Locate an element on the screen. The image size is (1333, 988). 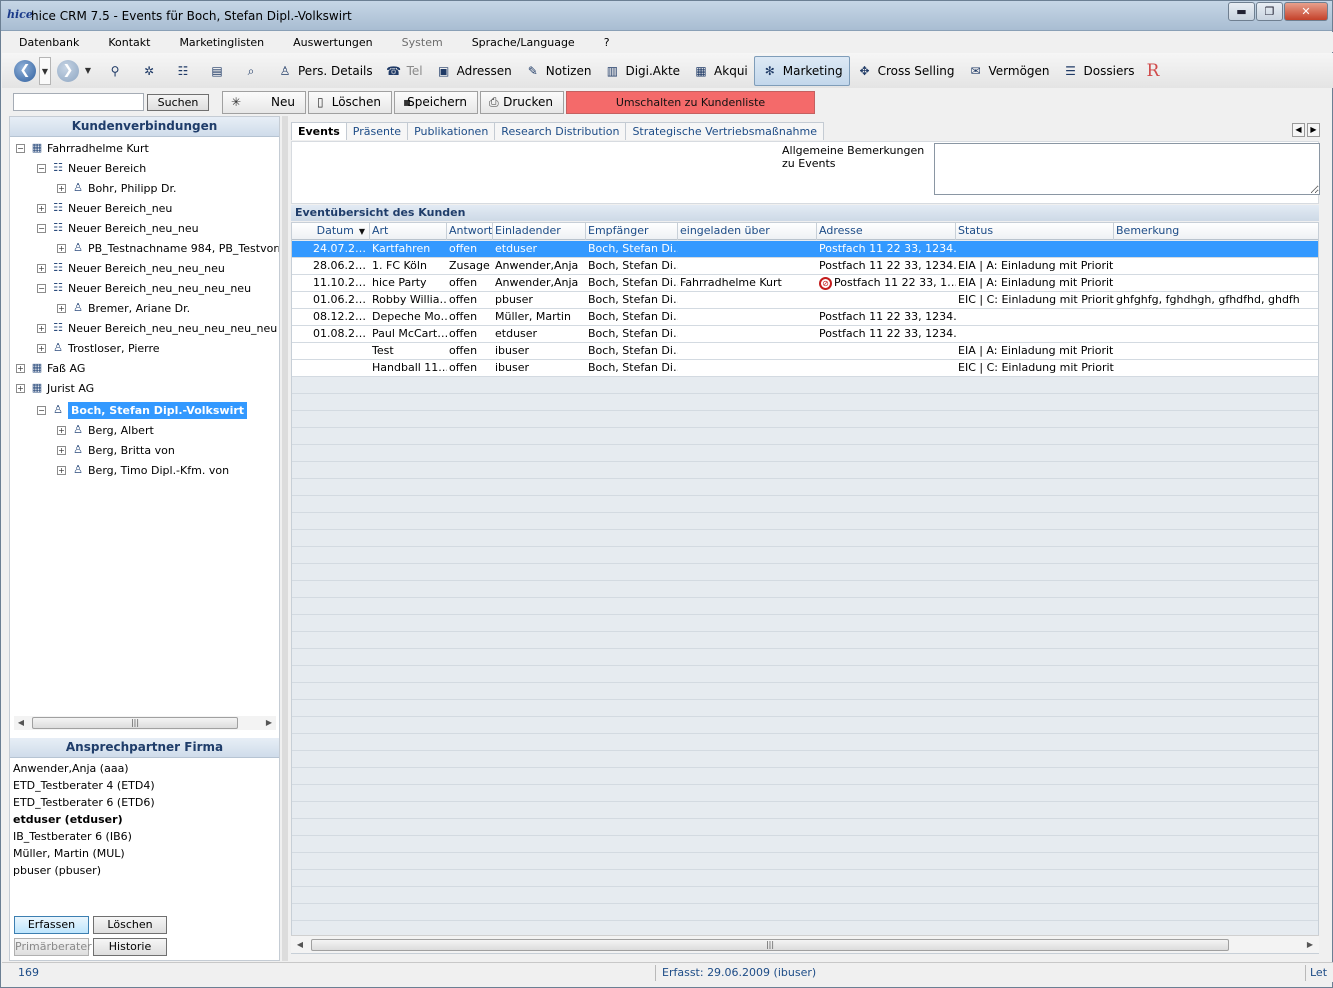
tree-node: − ▦ Fahrradhelme Kurt is located at coordinates (82, 148).